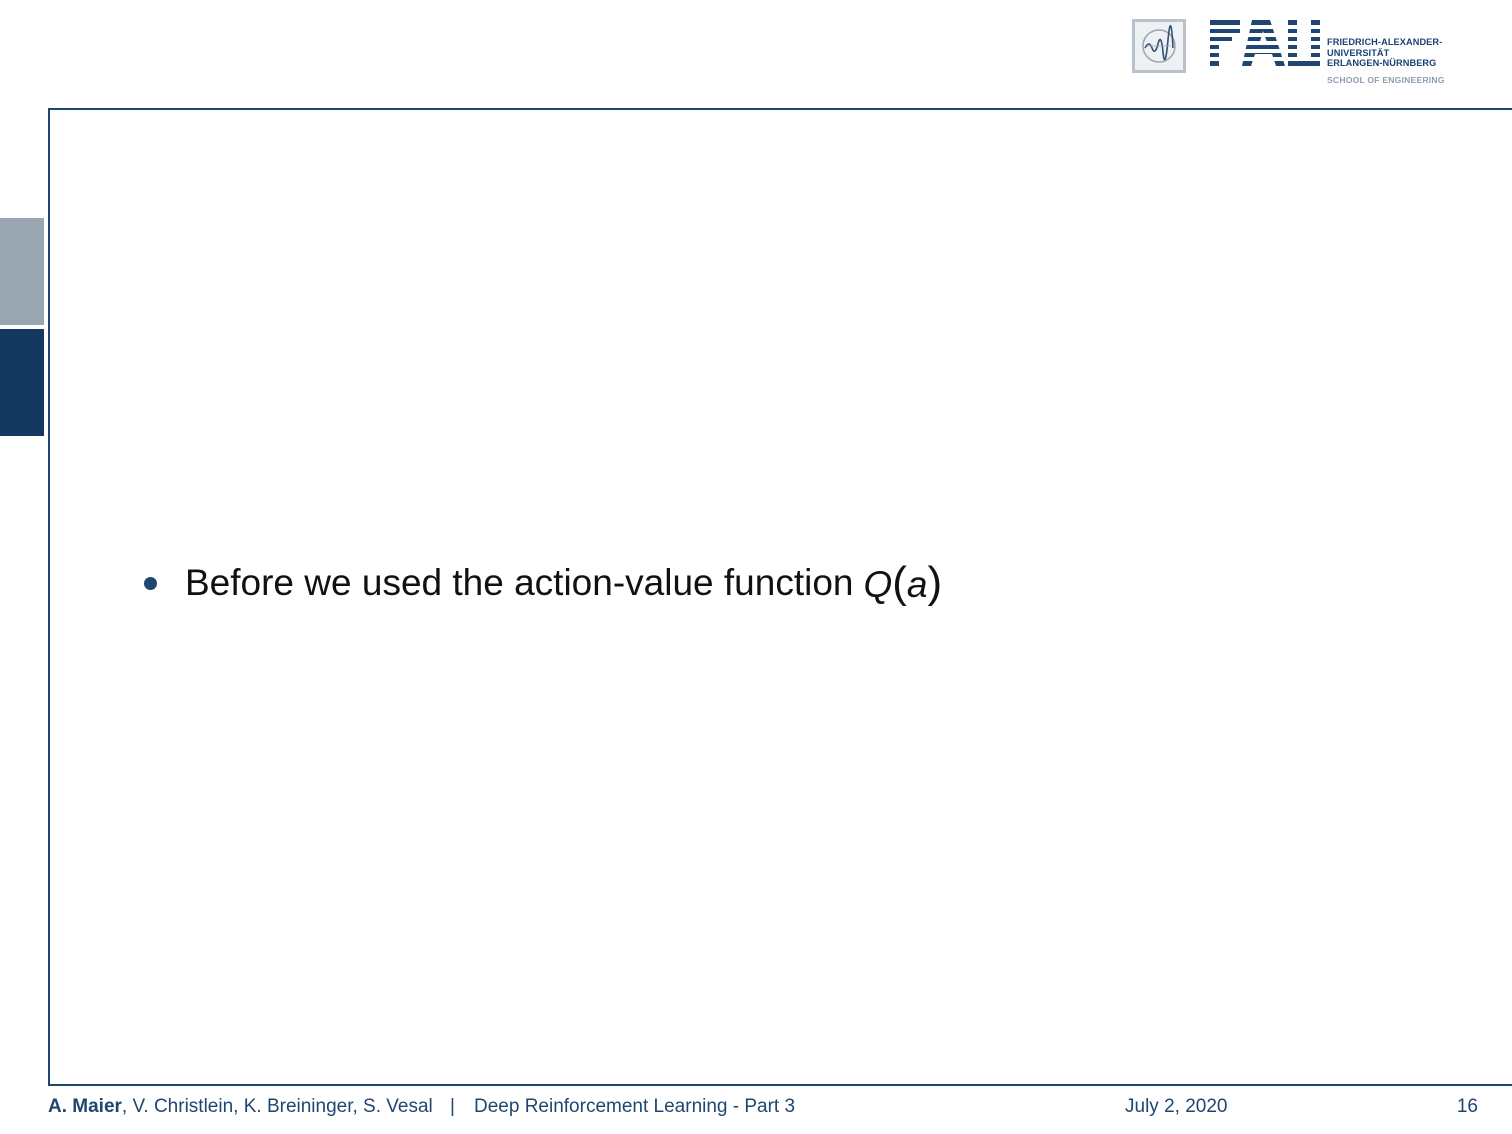 The image size is (1512, 1134). What do you see at coordinates (1265, 43) in the screenshot?
I see `fau-logo` at bounding box center [1265, 43].